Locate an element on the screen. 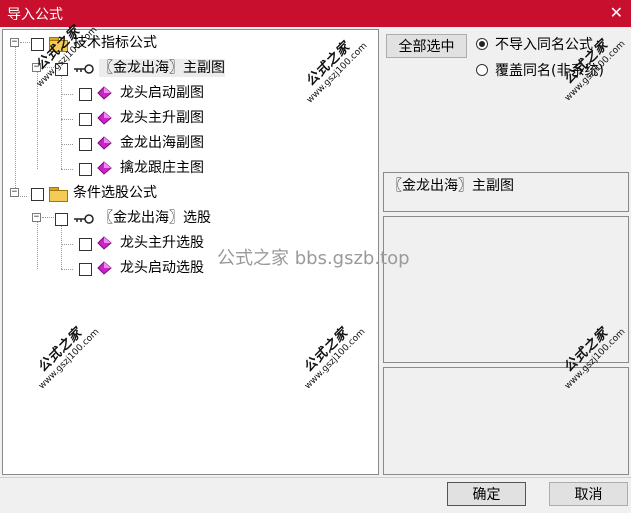  tree-node-formula: 龙头启动副图 is located at coordinates (188, 95).